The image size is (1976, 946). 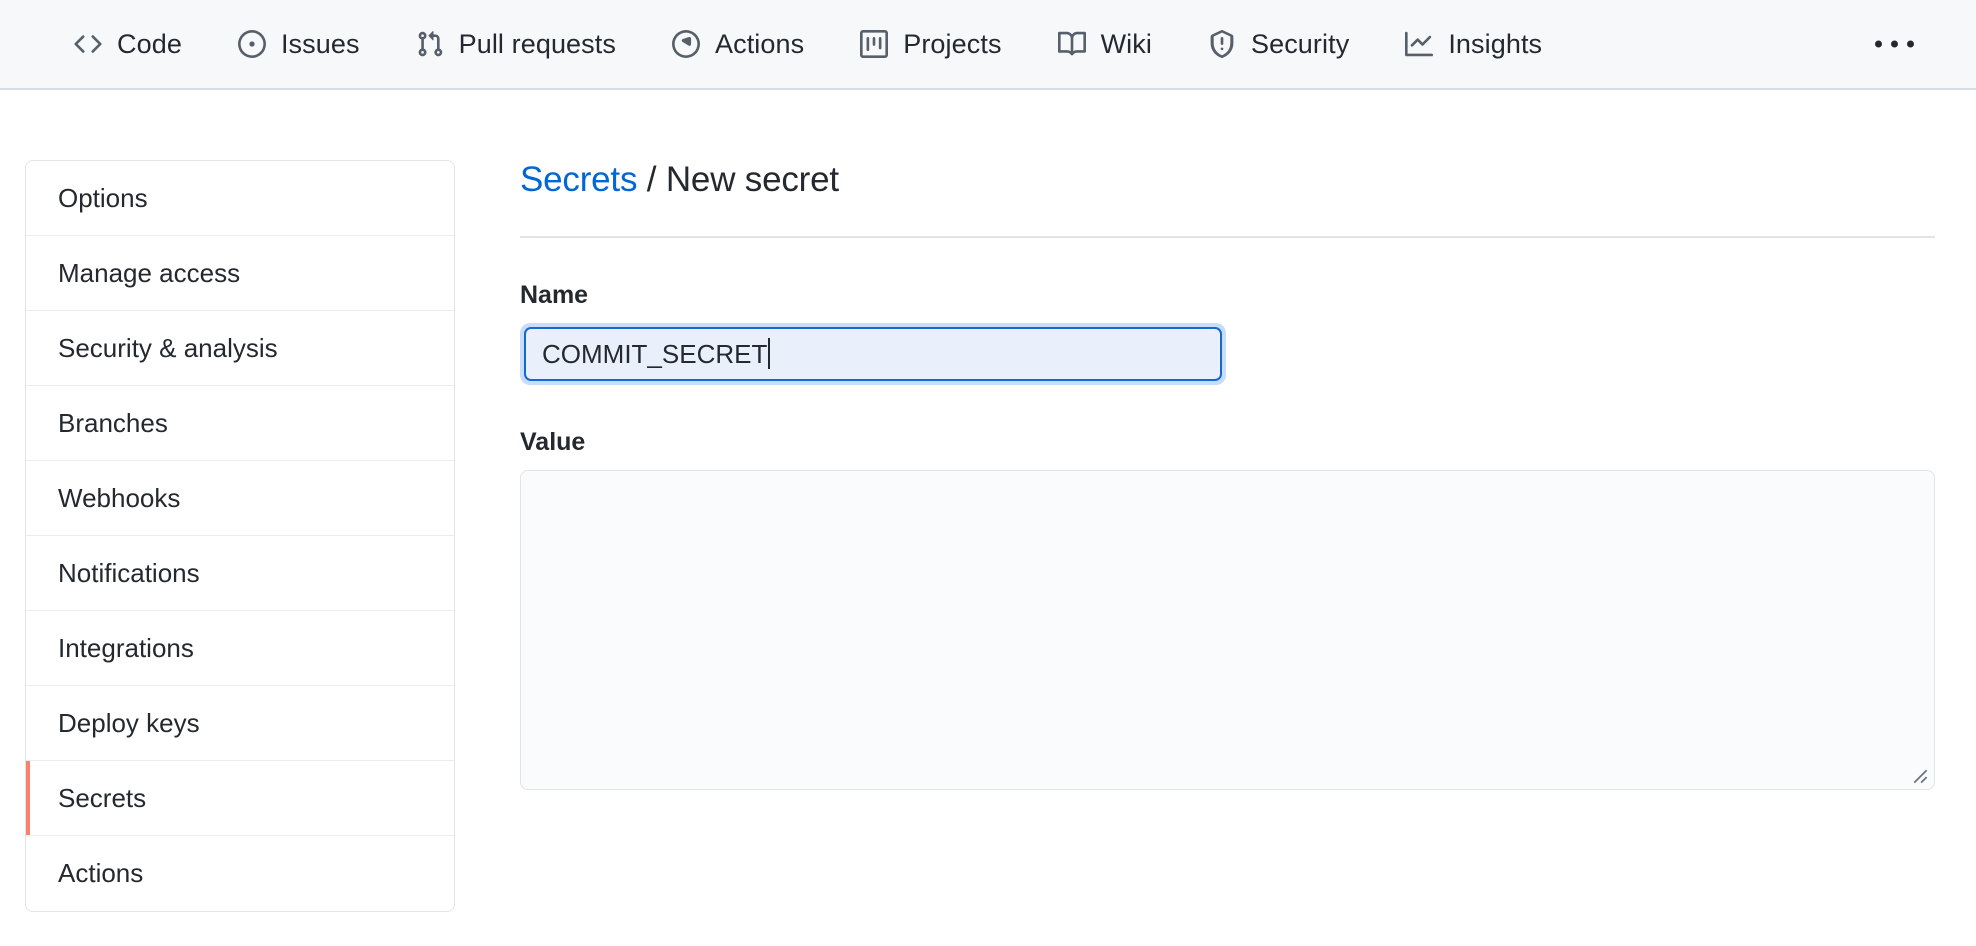 What do you see at coordinates (168, 347) in the screenshot?
I see `sidebar-item-label: Security & analysis` at bounding box center [168, 347].